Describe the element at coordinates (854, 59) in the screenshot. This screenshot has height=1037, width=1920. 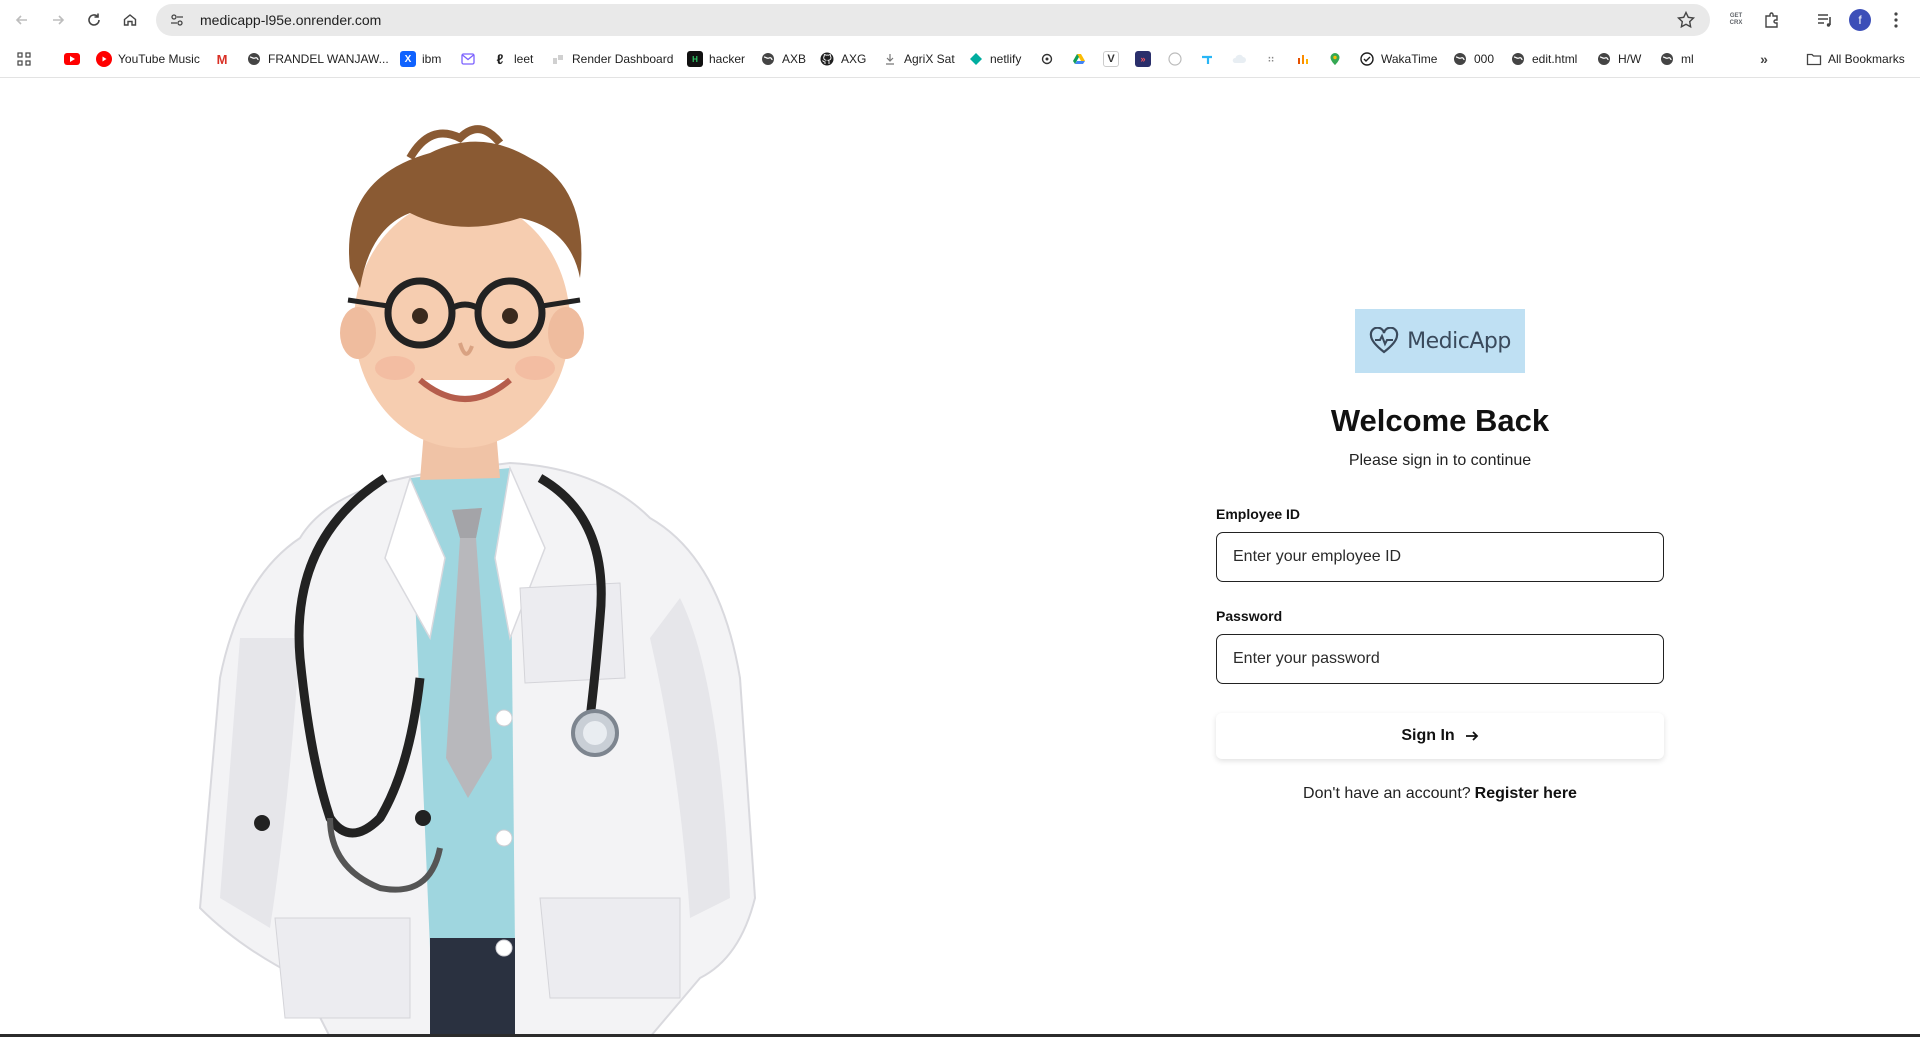
I see `bookmark-label: AXG` at that location.